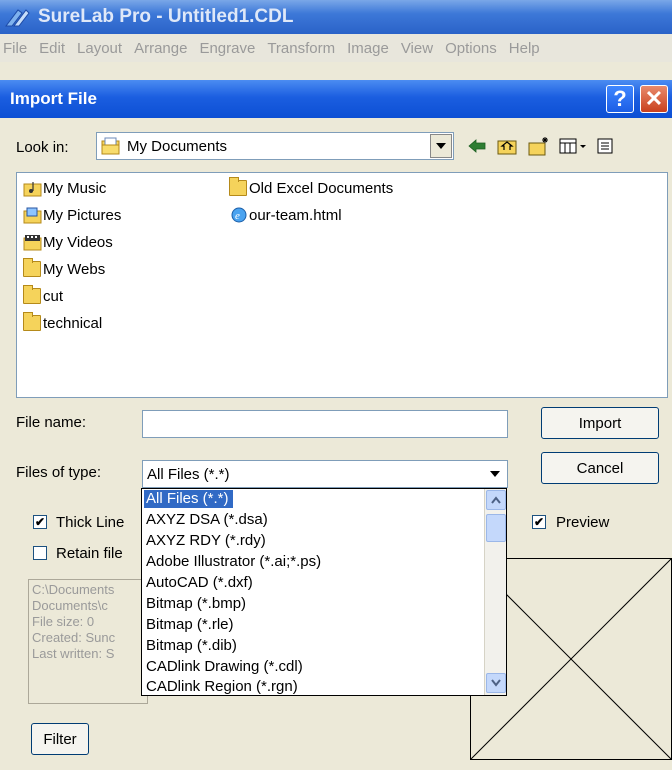  What do you see at coordinates (15, 48) in the screenshot?
I see `menu-file: File` at bounding box center [15, 48].